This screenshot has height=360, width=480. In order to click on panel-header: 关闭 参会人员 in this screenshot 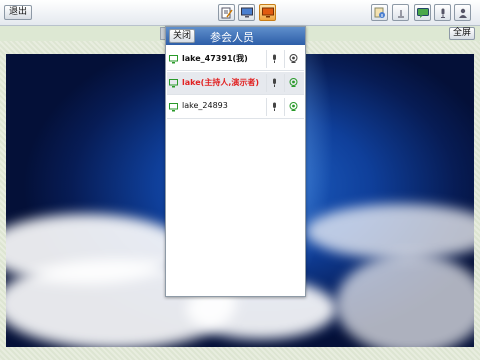, I will do `click(235, 36)`.